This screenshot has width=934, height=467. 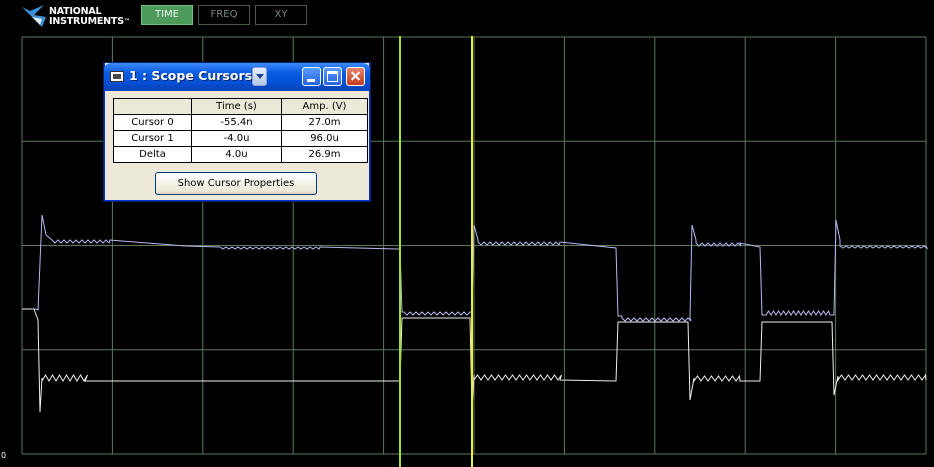 What do you see at coordinates (34, 16) in the screenshot?
I see `ni-eagle-icon` at bounding box center [34, 16].